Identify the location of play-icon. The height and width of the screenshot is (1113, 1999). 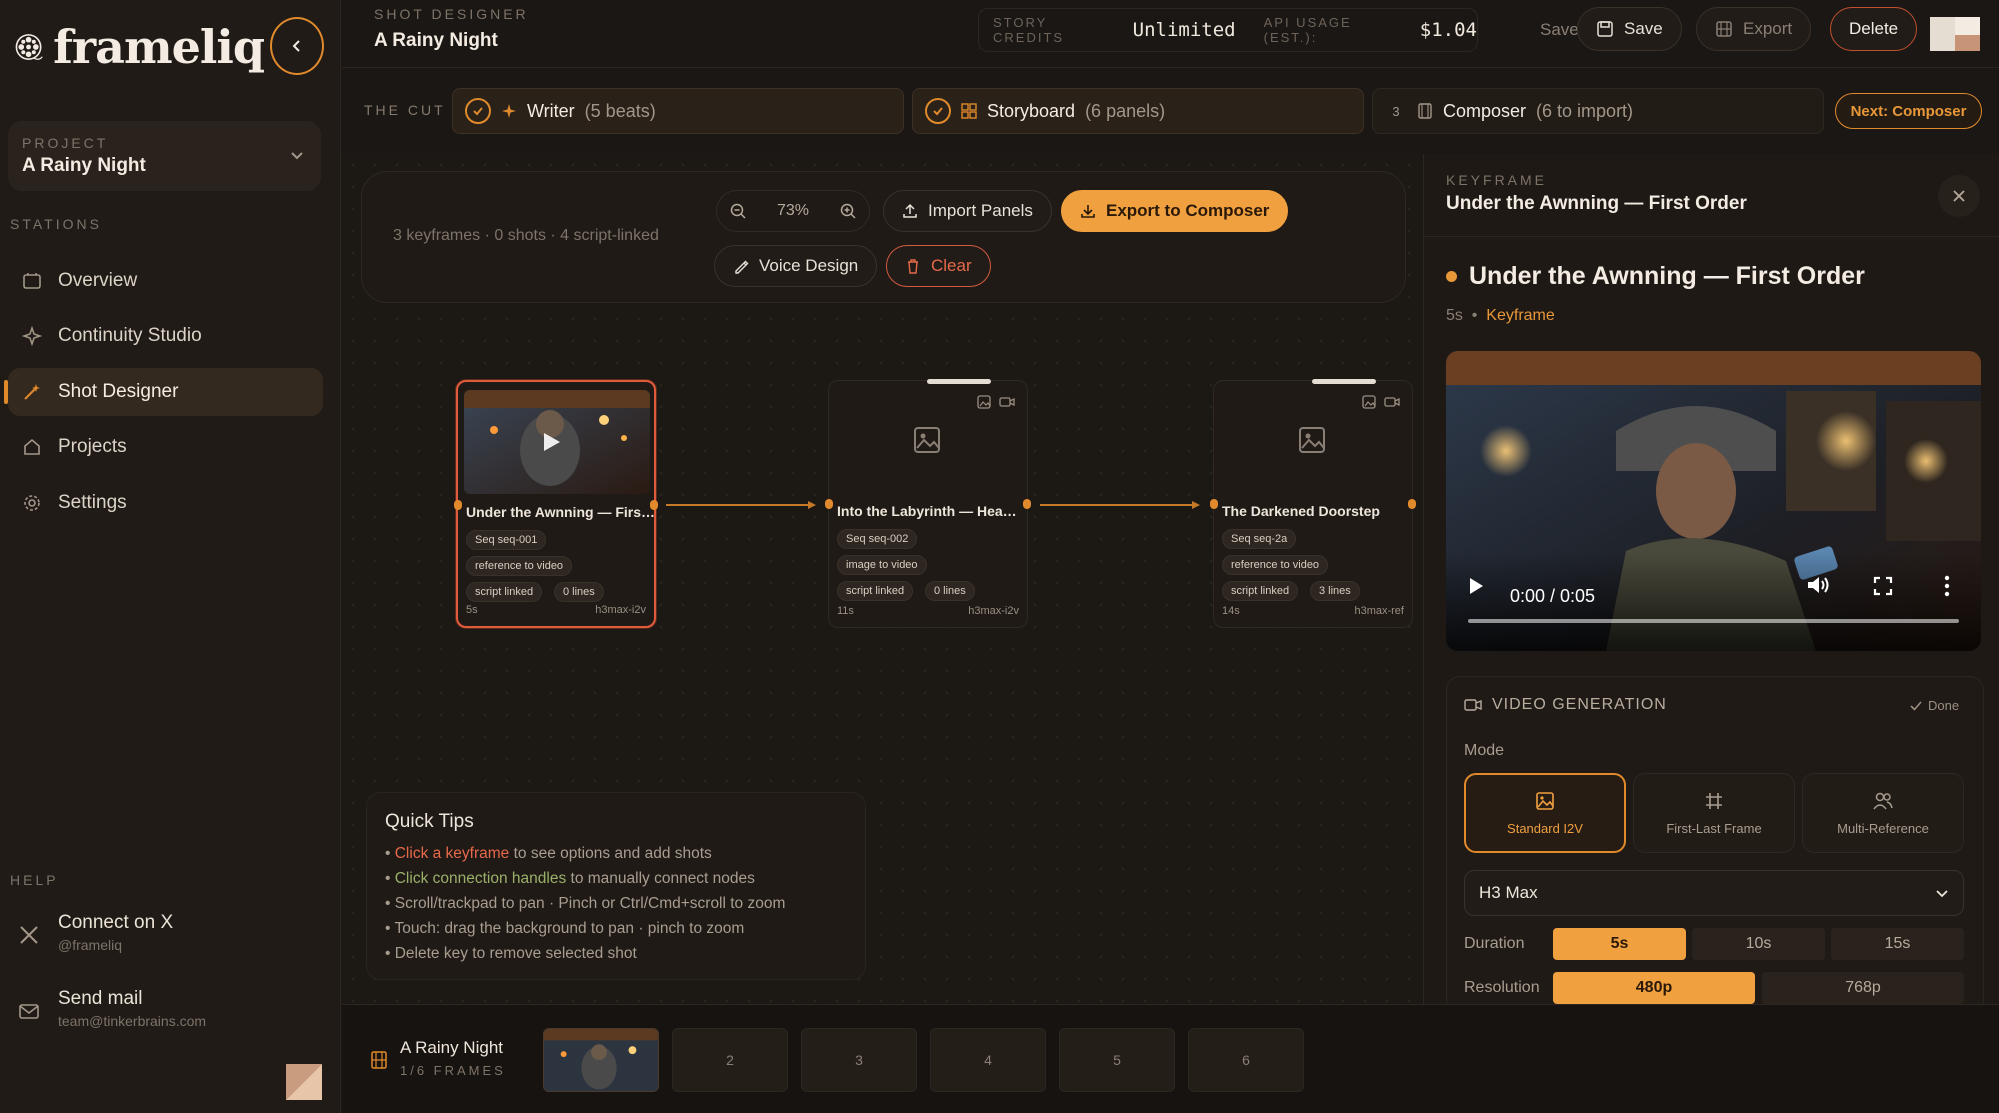
(1476, 586).